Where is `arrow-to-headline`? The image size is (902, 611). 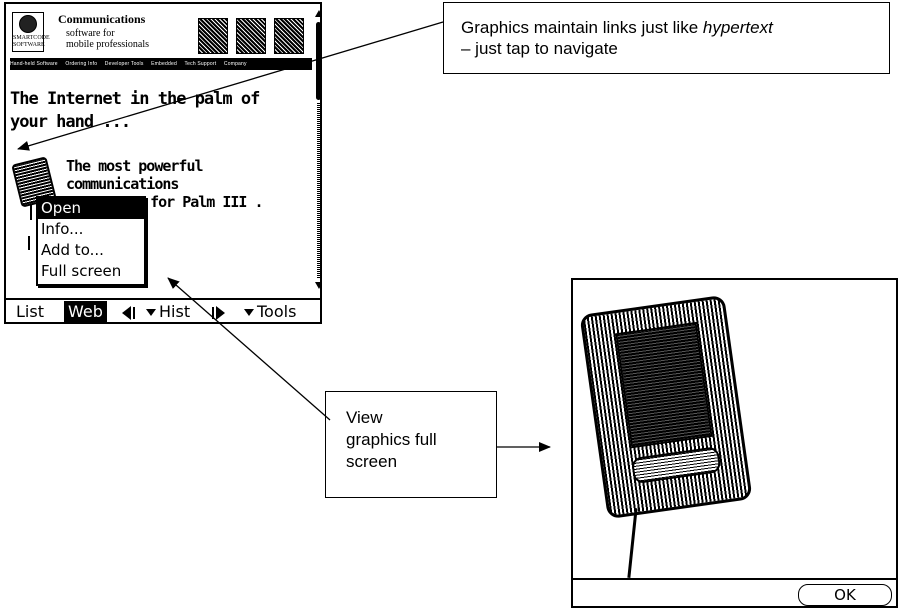 arrow-to-headline is located at coordinates (230, 86).